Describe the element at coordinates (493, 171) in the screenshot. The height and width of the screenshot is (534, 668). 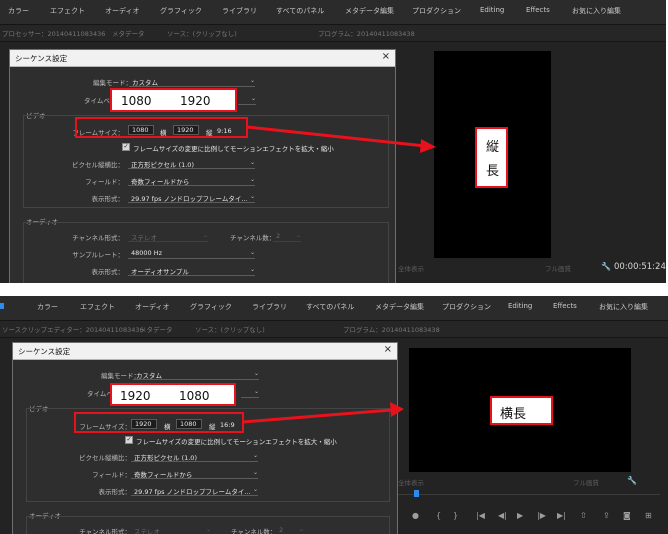
I see `caption-line-2: 長` at that location.